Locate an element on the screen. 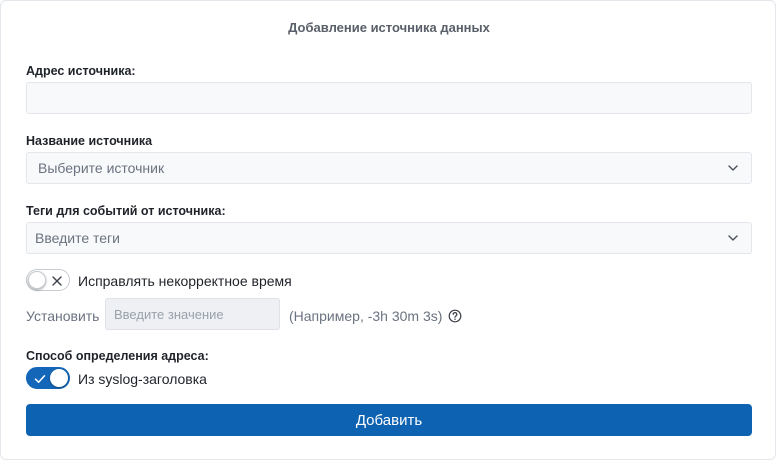 The width and height of the screenshot is (776, 460). source-name-placeholder: Выберите источник is located at coordinates (101, 168).